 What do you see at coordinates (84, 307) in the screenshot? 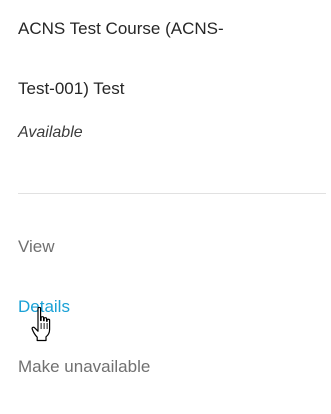
I see `details-action: Details` at bounding box center [84, 307].